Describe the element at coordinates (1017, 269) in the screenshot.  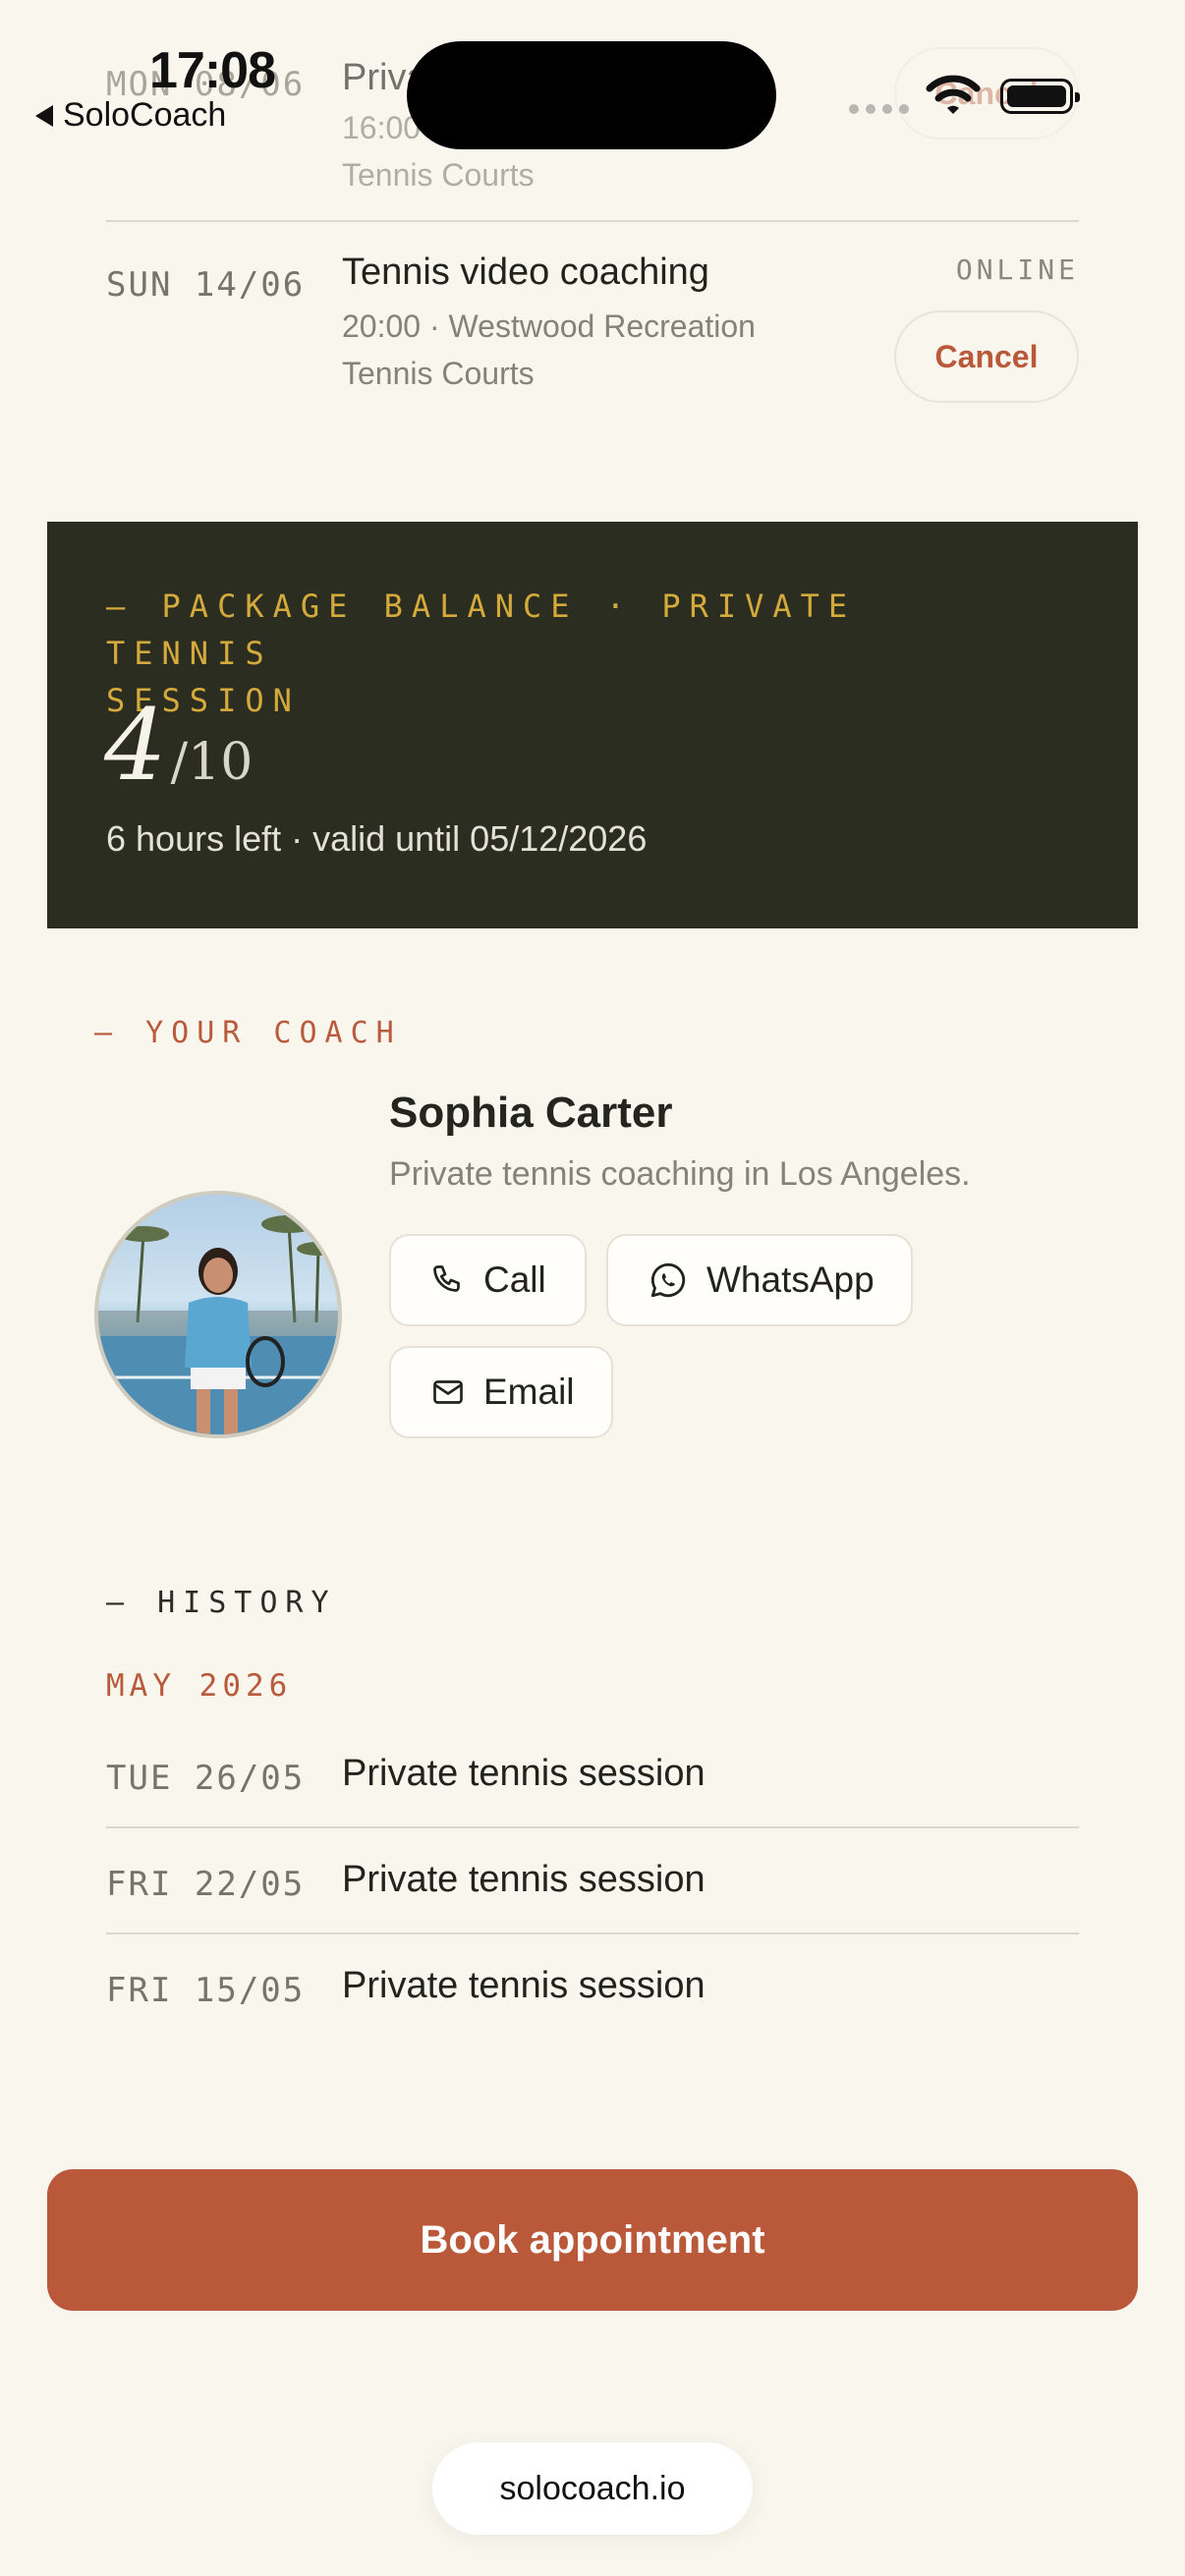
I see `online-badge: ONLINE` at that location.